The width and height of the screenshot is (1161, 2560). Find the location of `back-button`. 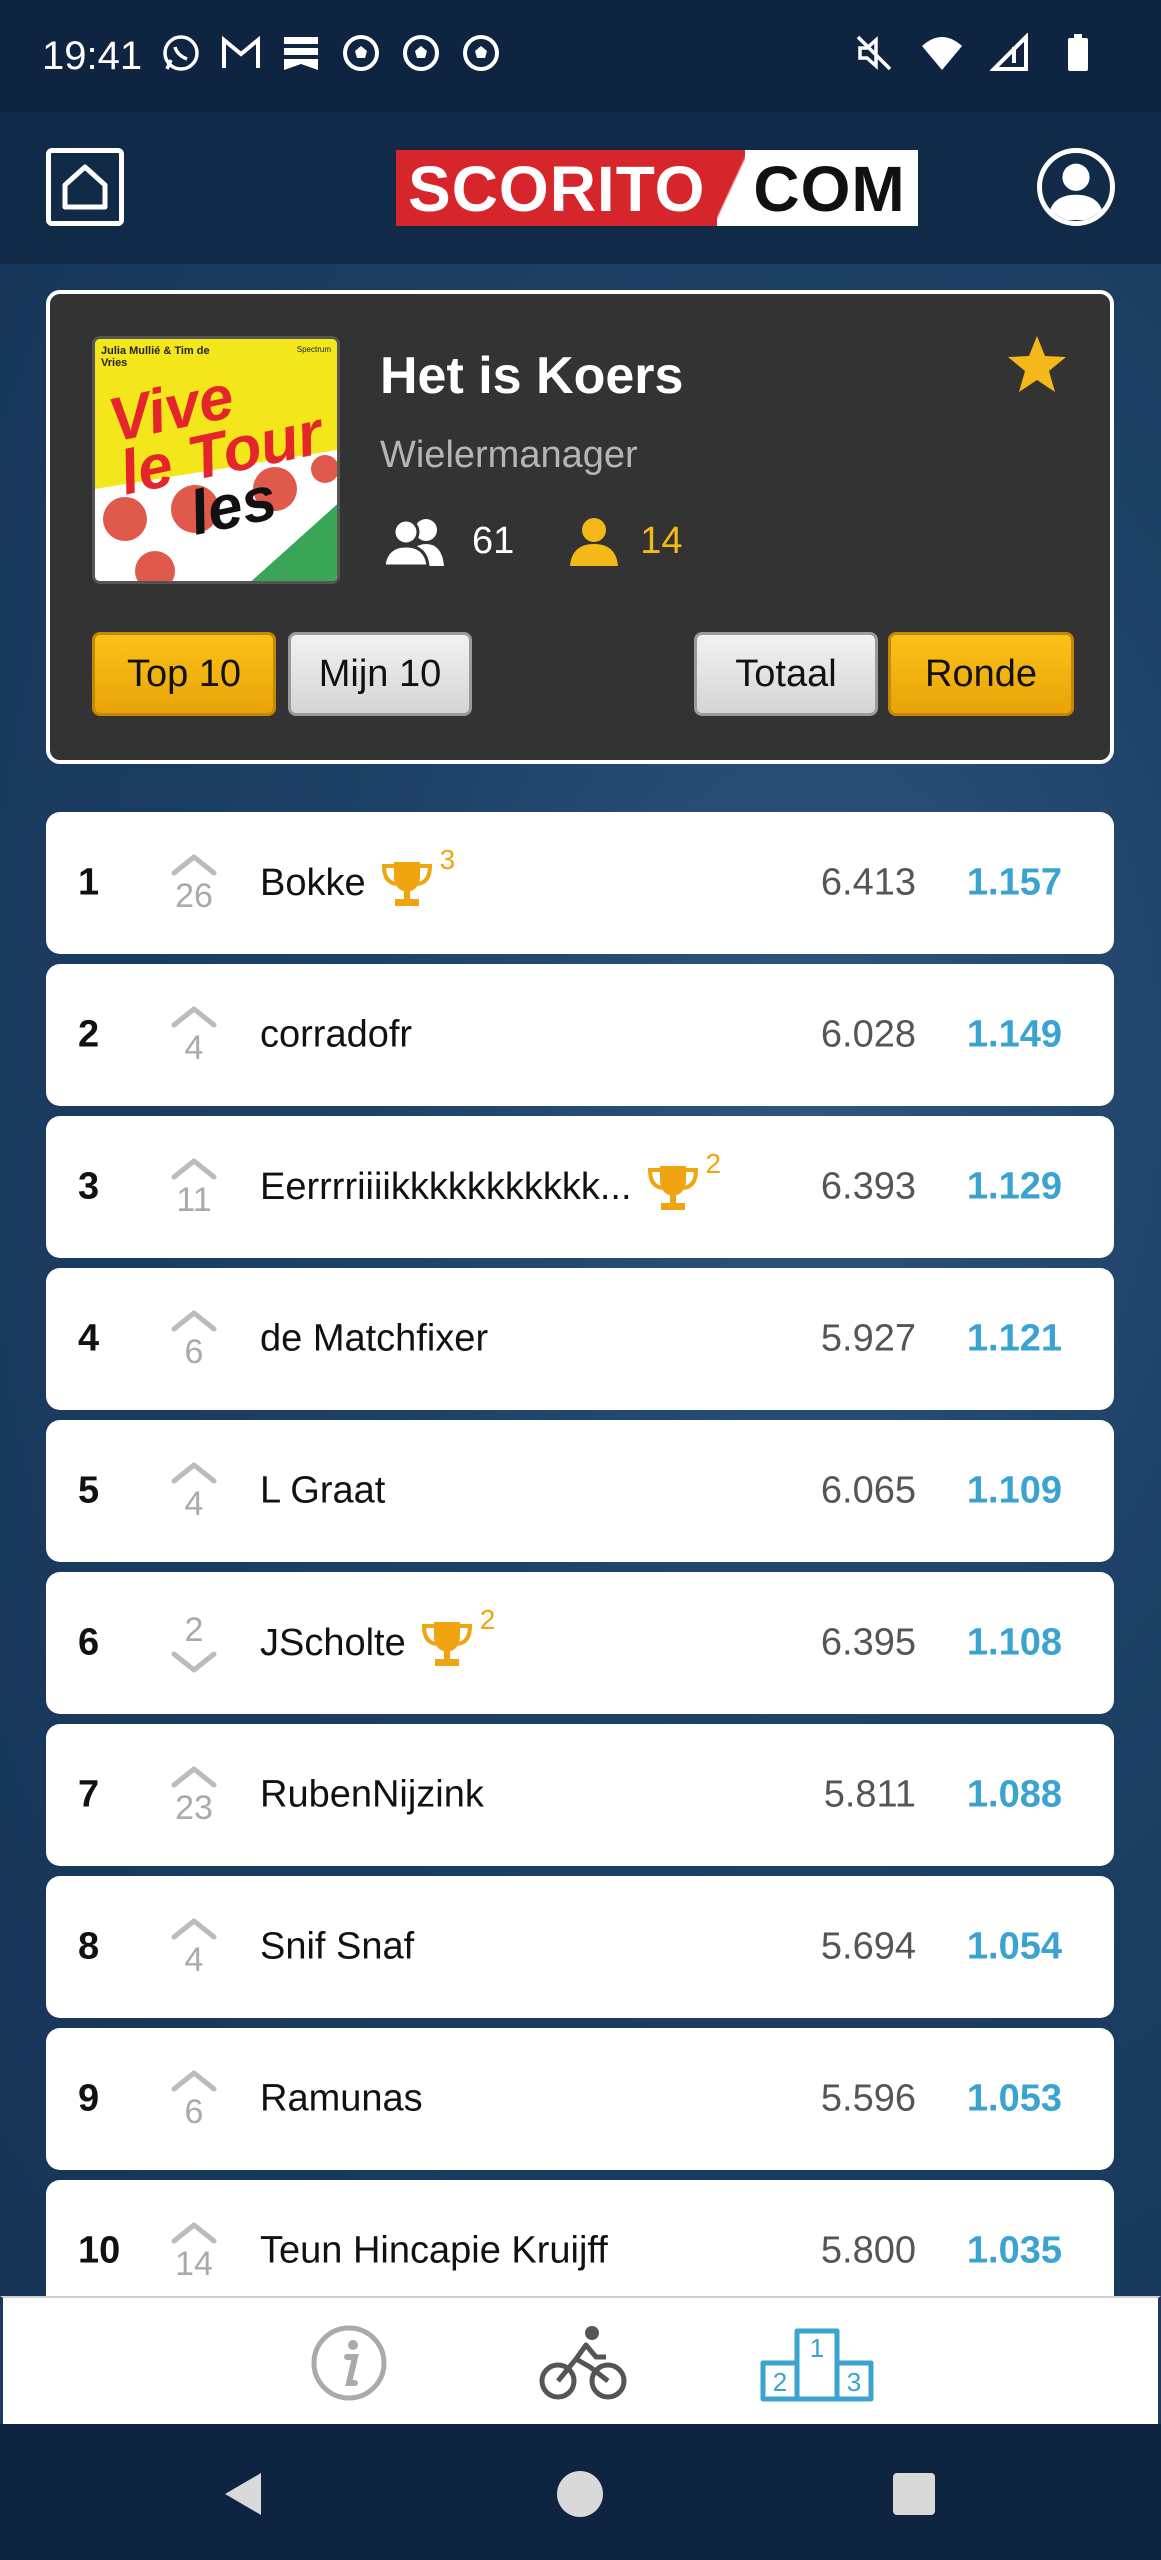

back-button is located at coordinates (244, 2494).